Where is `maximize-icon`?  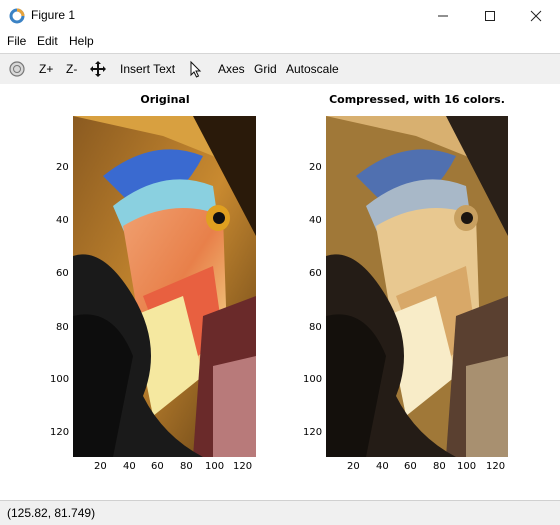 maximize-icon is located at coordinates (490, 15).